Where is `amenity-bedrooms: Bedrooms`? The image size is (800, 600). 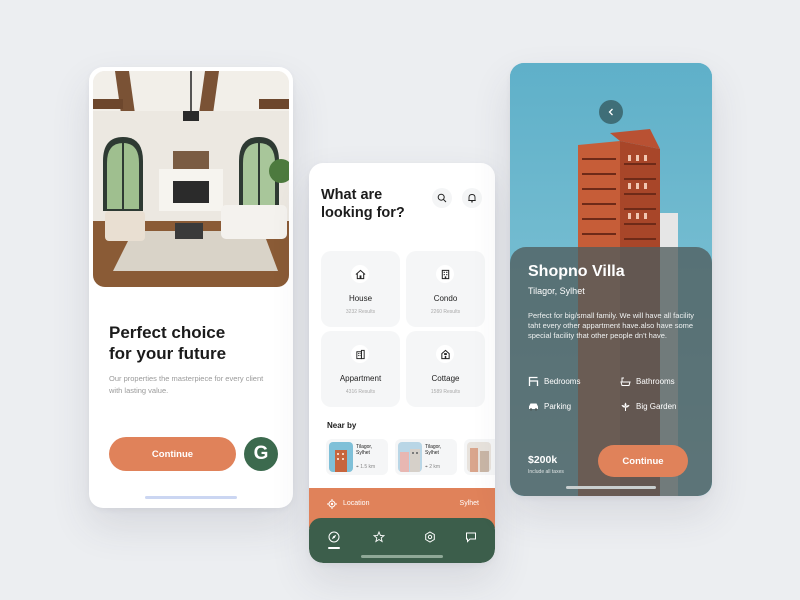
amenity-bedrooms: Bedrooms is located at coordinates (554, 381).